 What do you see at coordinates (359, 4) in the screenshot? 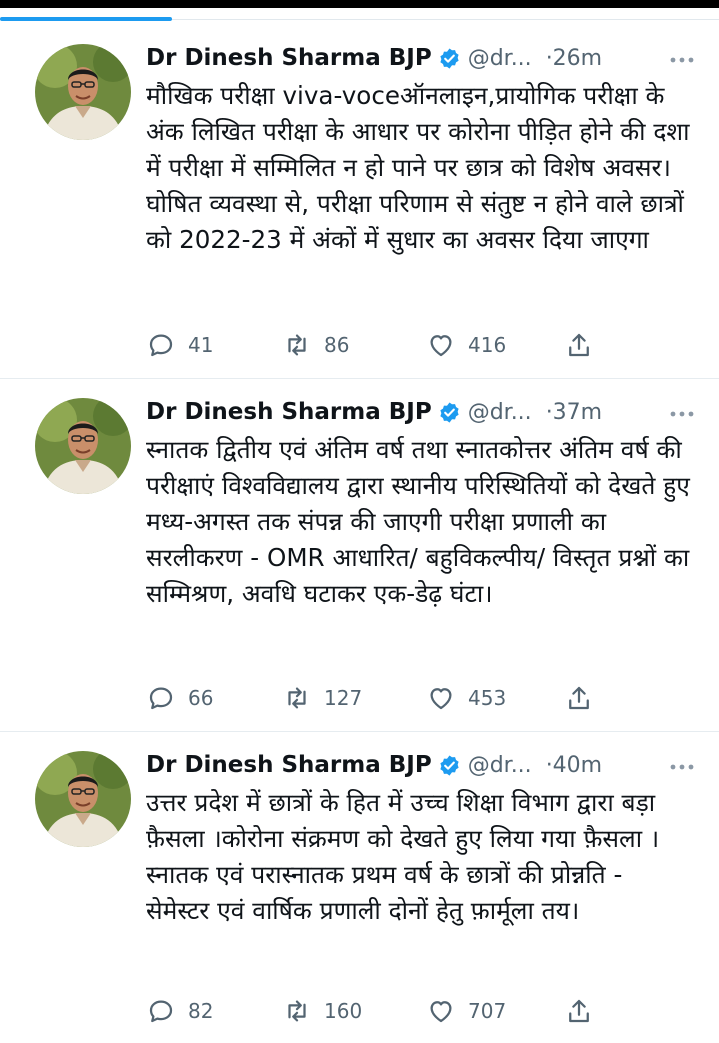
I see `top-status-bar` at bounding box center [359, 4].